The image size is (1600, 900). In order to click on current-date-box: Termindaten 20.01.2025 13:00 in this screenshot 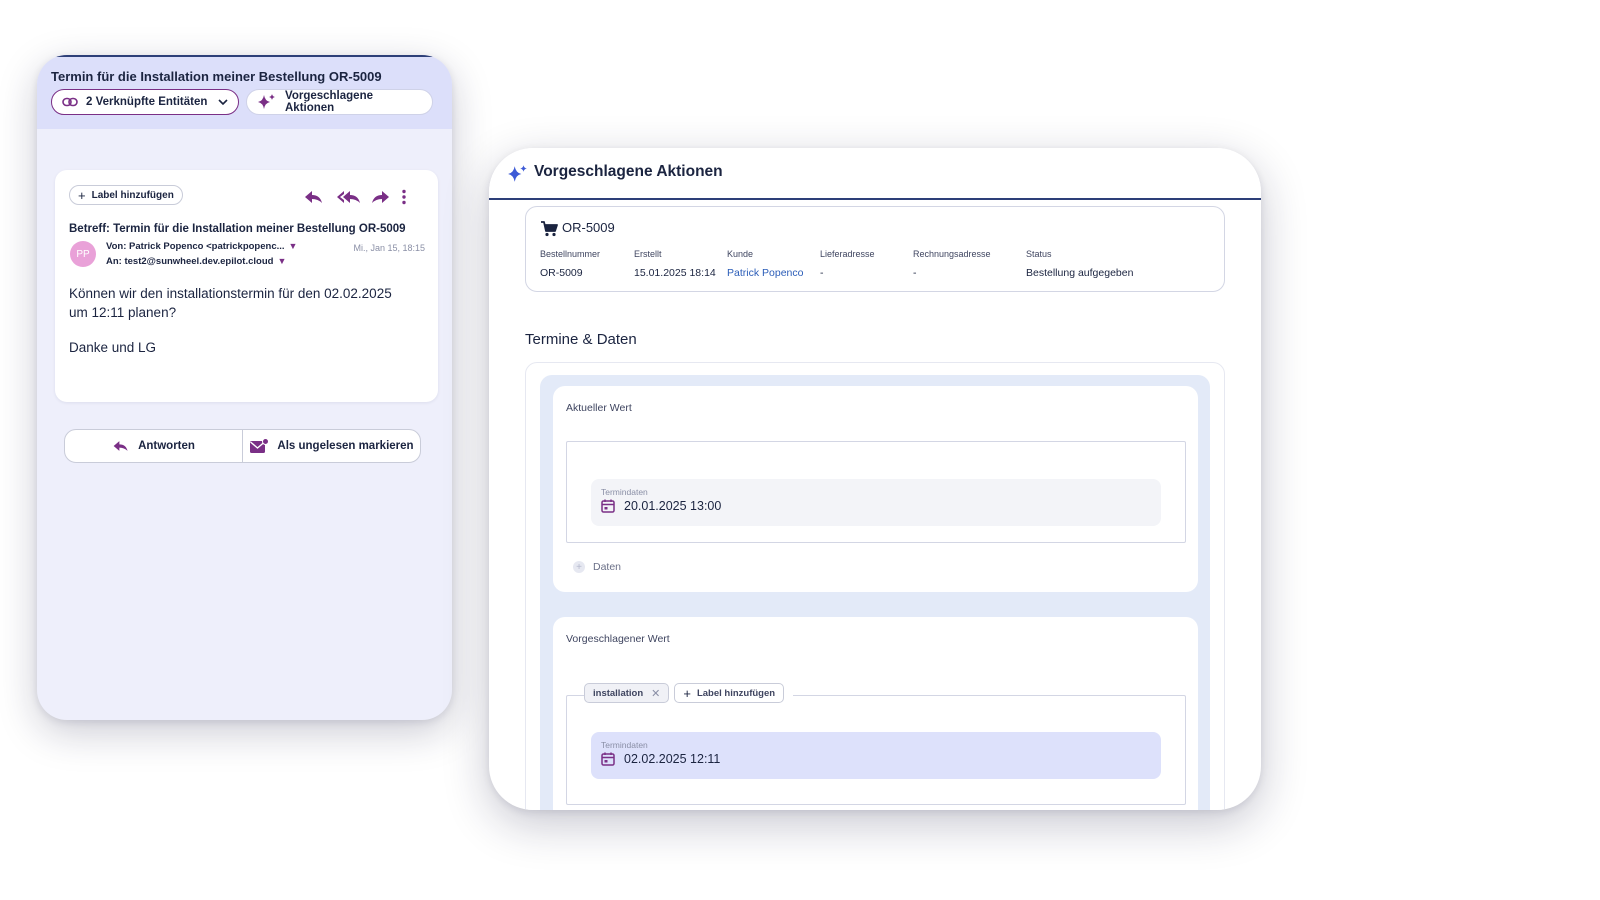, I will do `click(876, 492)`.